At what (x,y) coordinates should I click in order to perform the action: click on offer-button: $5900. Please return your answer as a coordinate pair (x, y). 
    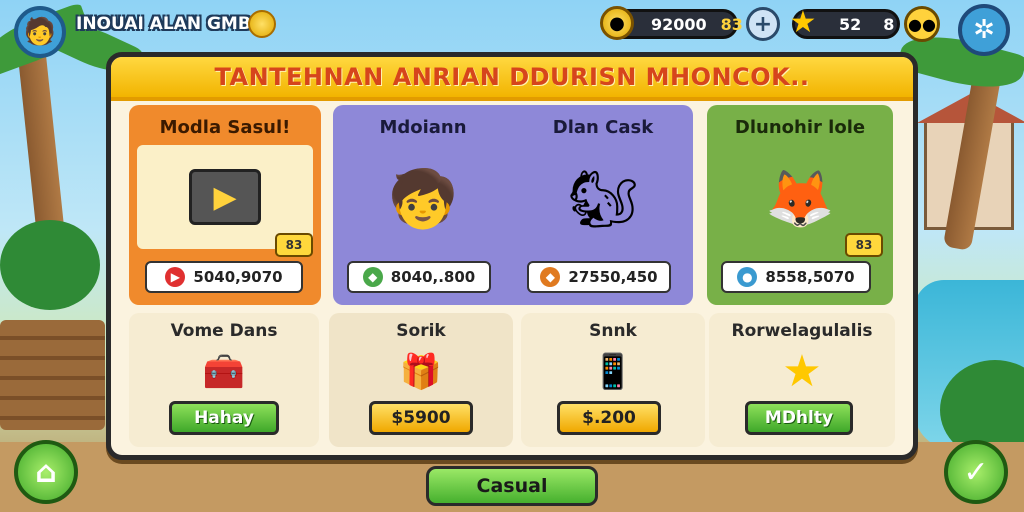
    Looking at the image, I should click on (421, 418).